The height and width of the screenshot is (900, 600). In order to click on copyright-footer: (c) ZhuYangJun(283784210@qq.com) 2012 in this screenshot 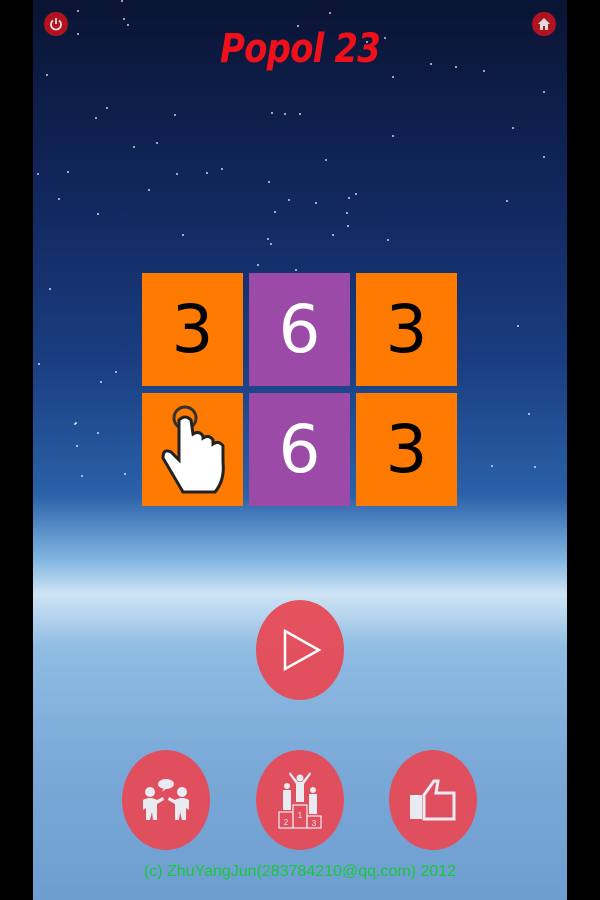, I will do `click(300, 871)`.